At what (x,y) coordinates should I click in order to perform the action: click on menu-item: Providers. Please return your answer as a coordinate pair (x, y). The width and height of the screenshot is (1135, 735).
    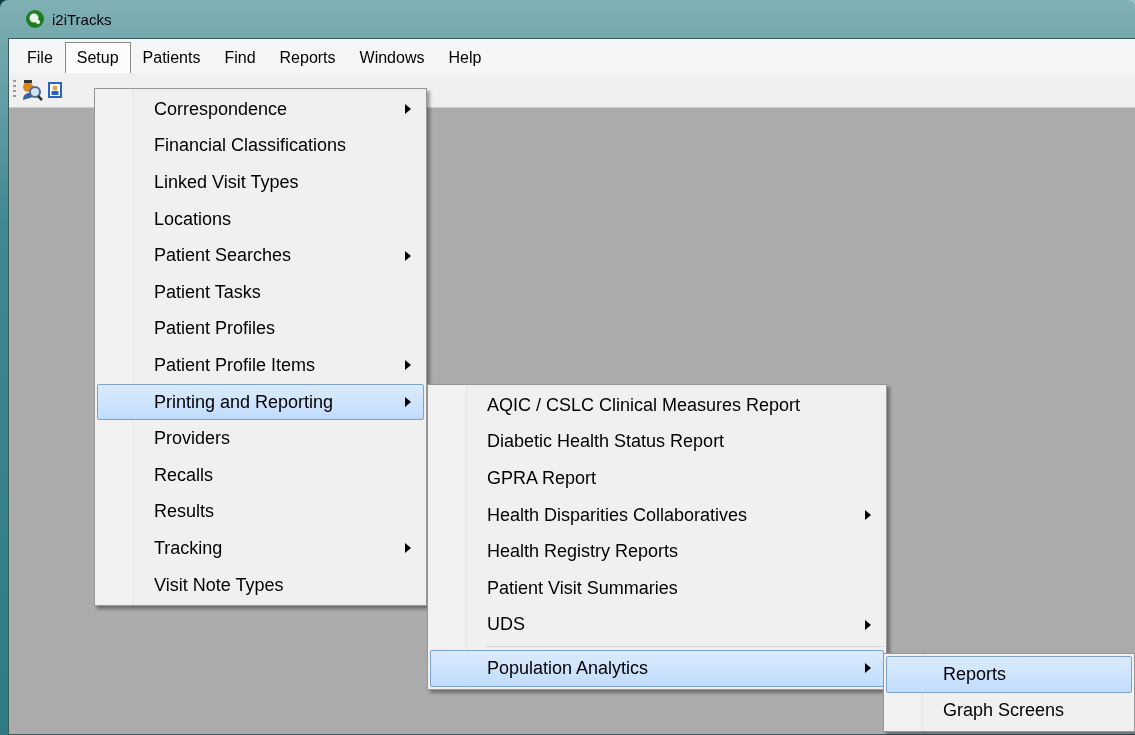
    Looking at the image, I should click on (260, 438).